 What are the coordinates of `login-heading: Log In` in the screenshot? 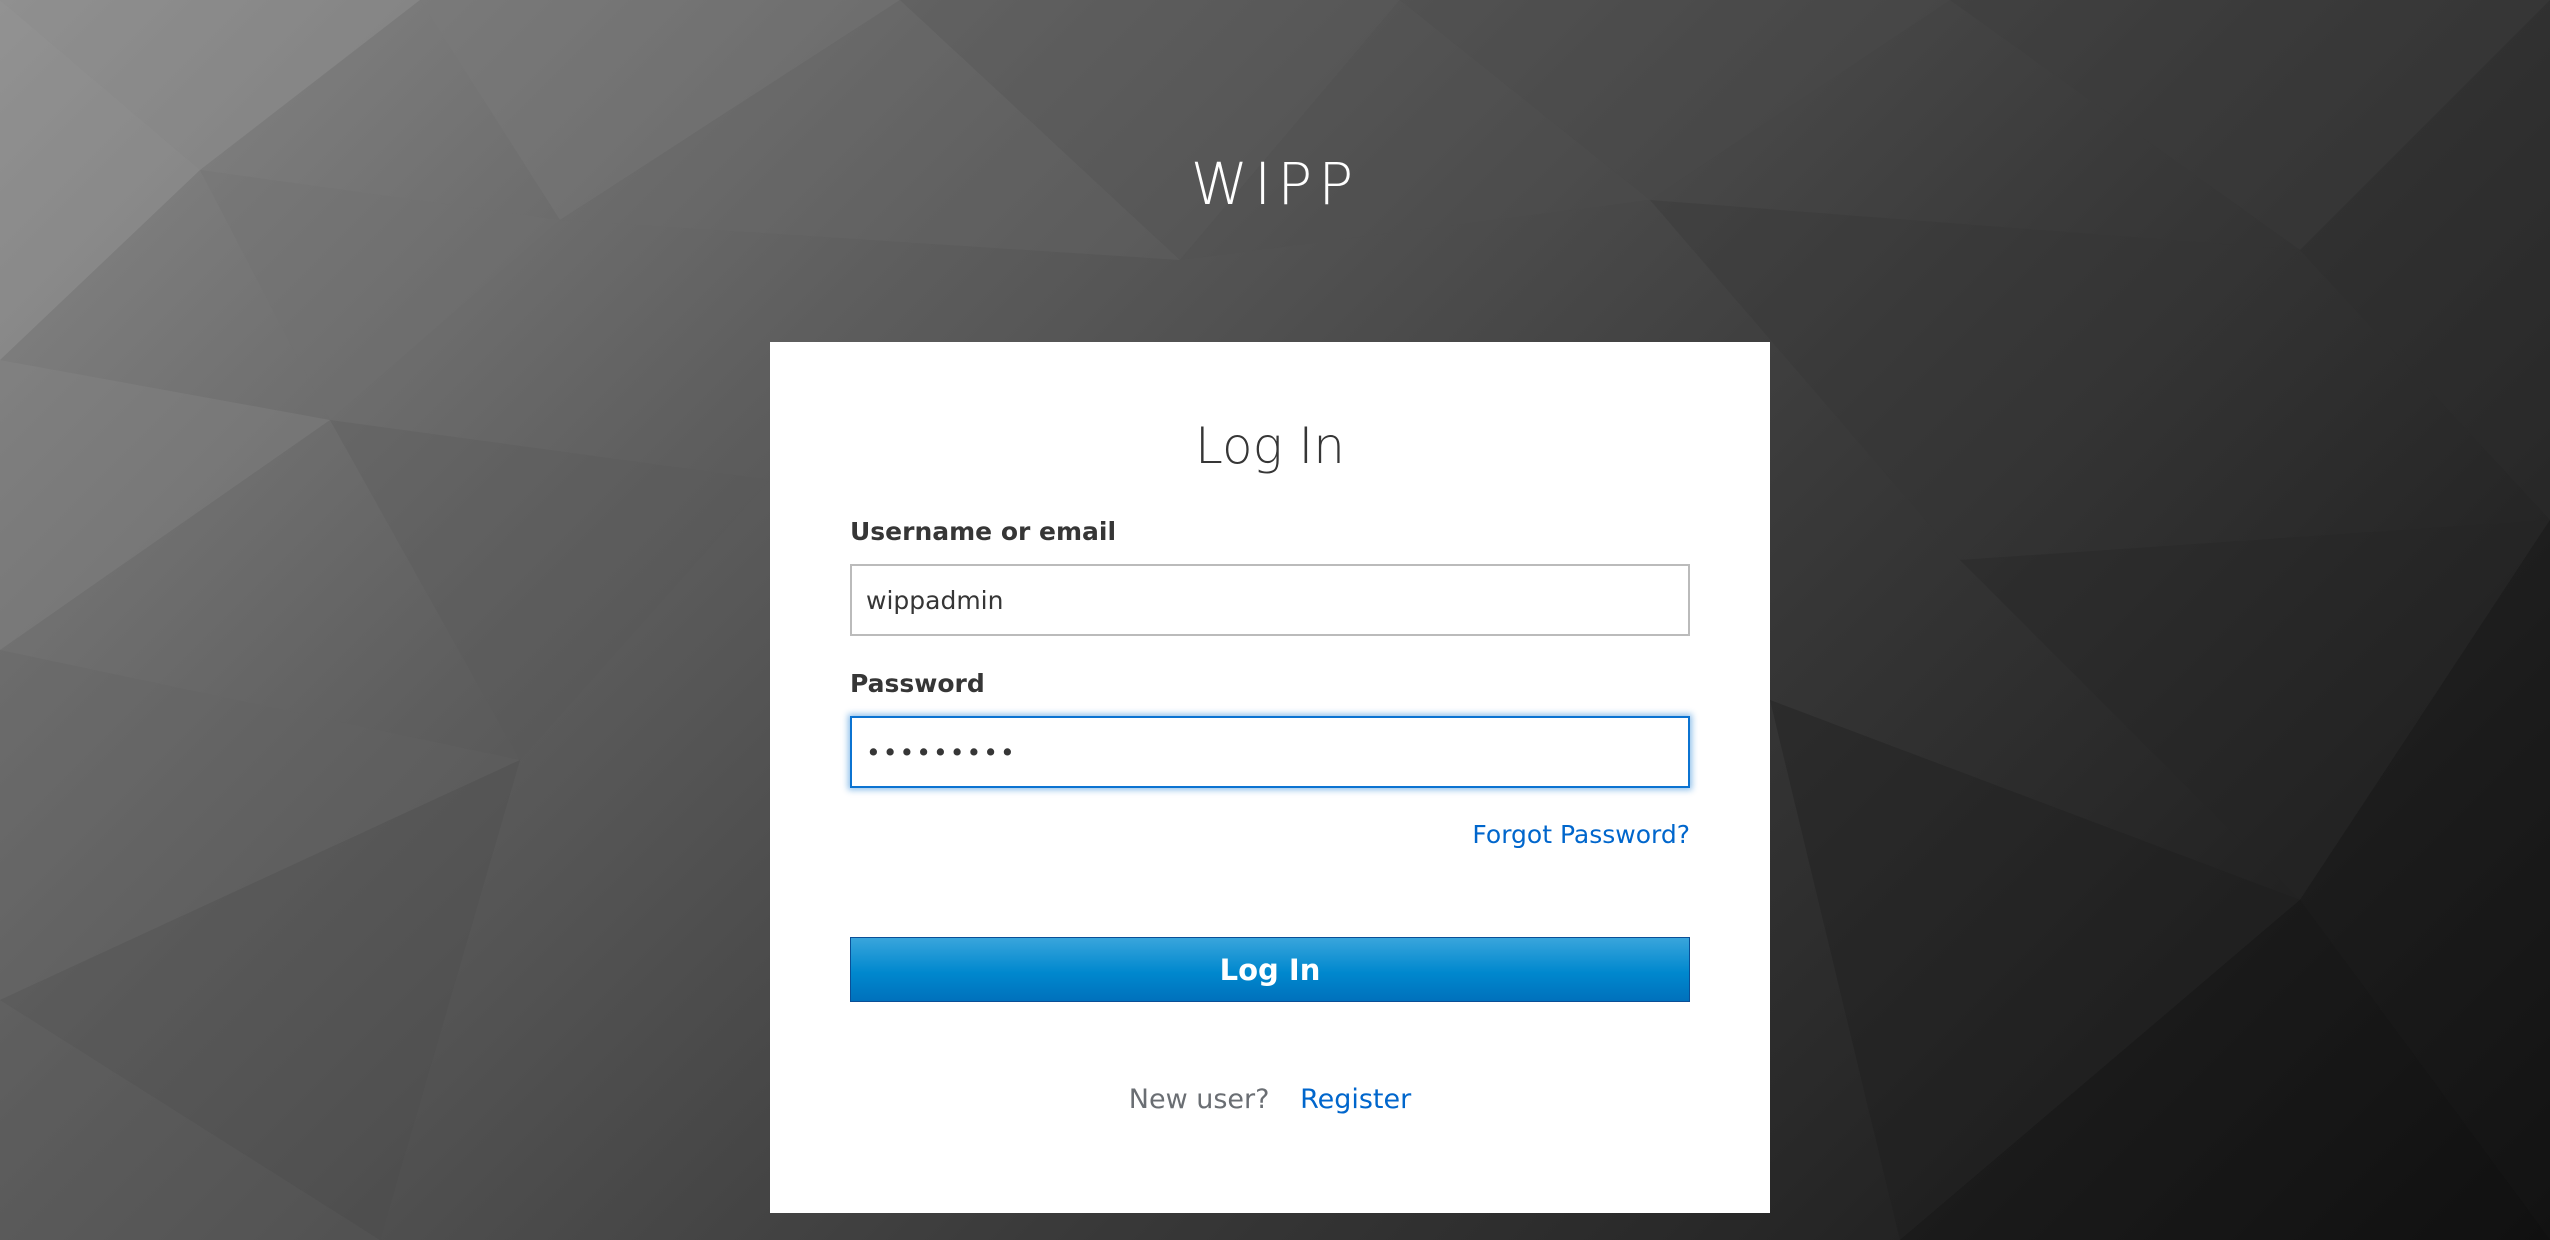 It's located at (1270, 446).